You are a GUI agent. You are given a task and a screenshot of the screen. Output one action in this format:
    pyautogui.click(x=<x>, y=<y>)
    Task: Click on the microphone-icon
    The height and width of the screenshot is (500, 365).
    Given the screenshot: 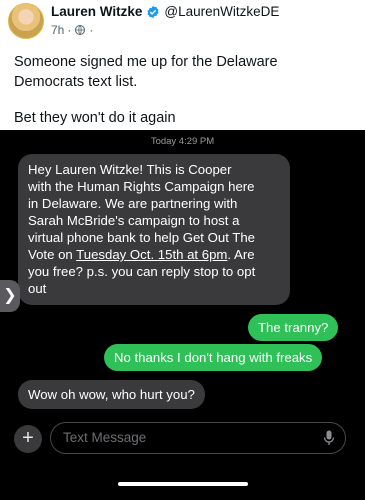 What is the action you would take?
    pyautogui.click(x=329, y=438)
    